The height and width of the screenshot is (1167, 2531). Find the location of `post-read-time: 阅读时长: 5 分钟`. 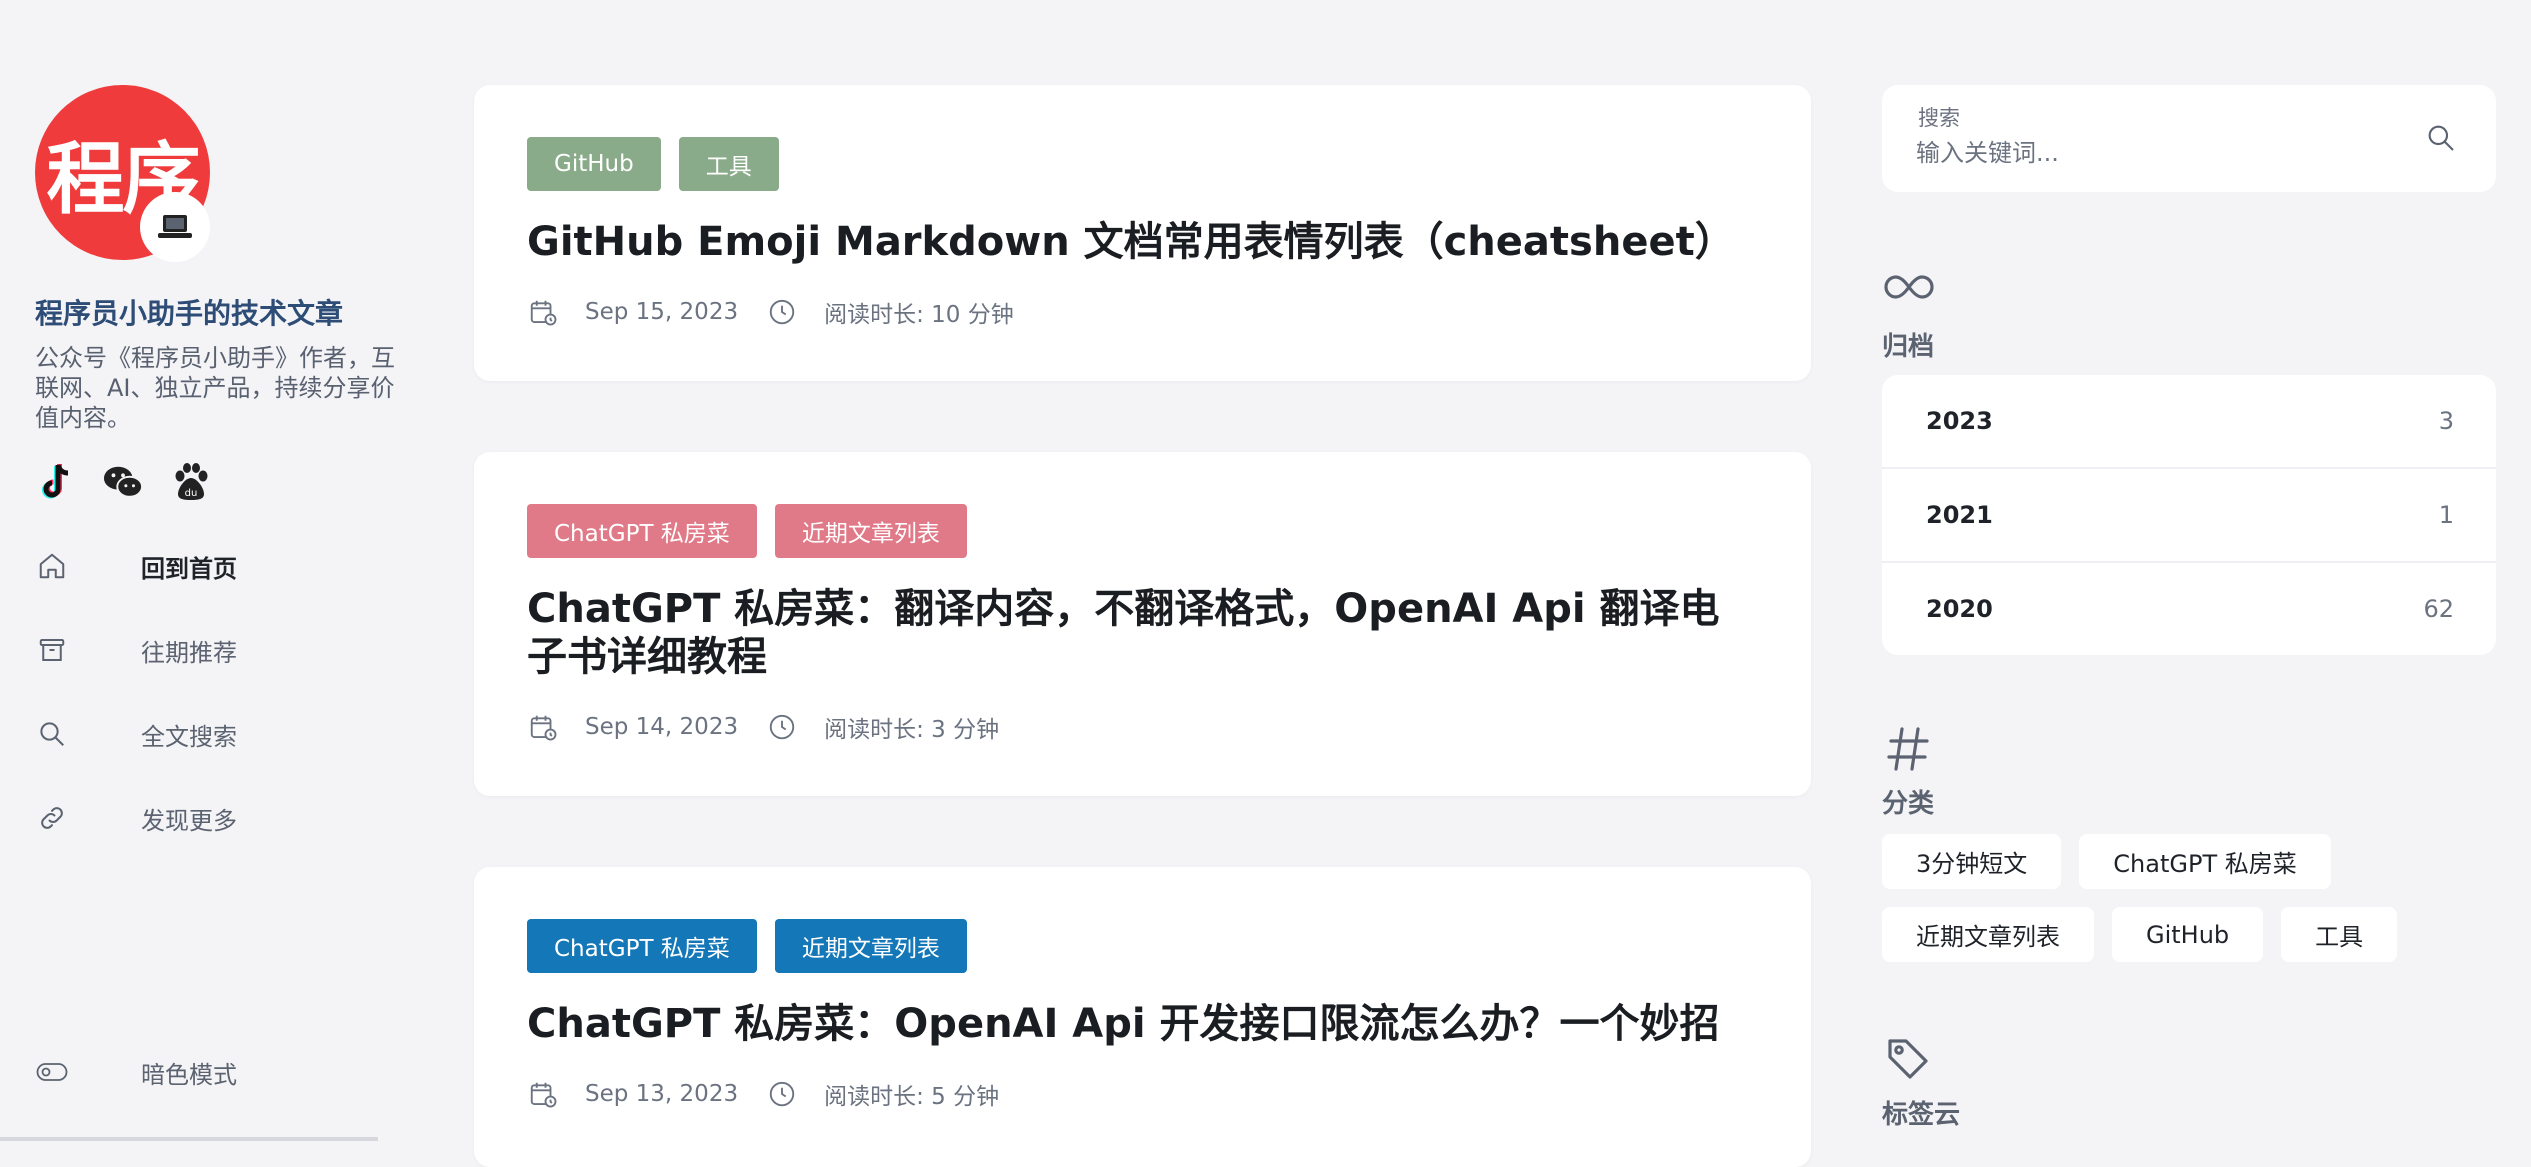

post-read-time: 阅读时长: 5 分钟 is located at coordinates (912, 1097).